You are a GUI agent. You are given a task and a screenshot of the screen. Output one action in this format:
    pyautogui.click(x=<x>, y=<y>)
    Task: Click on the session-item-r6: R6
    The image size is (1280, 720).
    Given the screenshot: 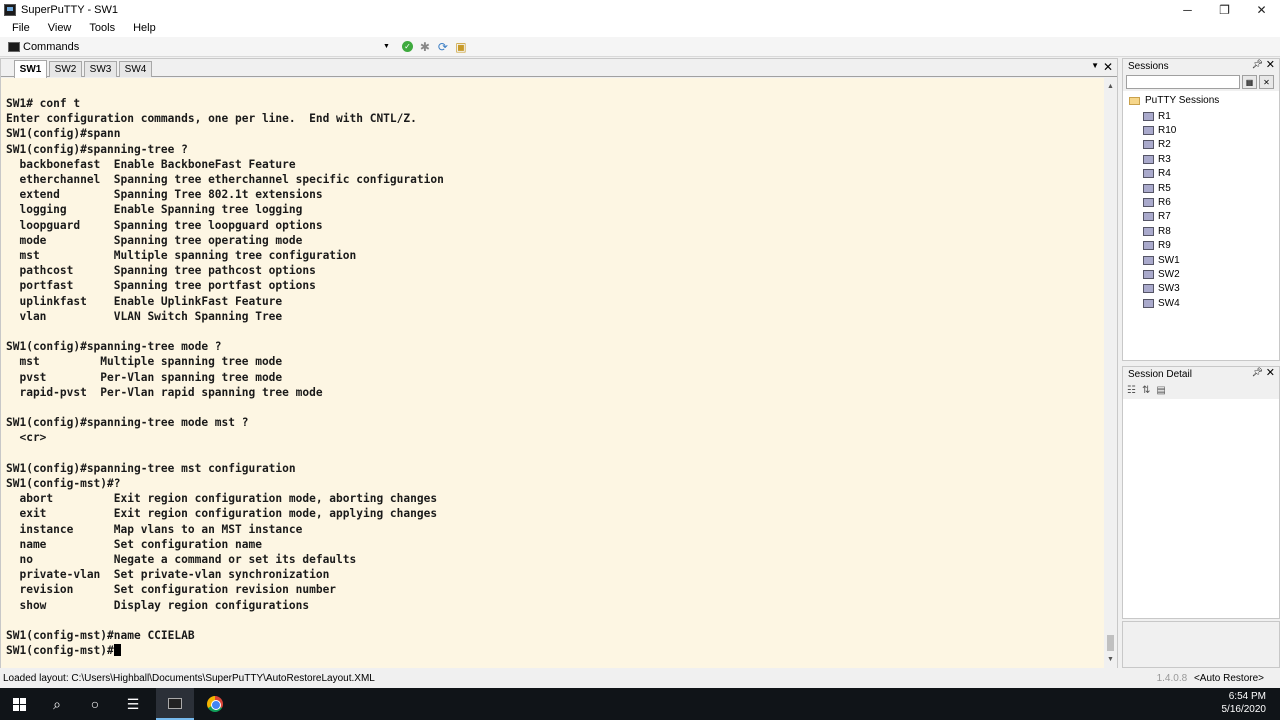 What is the action you would take?
    pyautogui.click(x=1157, y=202)
    